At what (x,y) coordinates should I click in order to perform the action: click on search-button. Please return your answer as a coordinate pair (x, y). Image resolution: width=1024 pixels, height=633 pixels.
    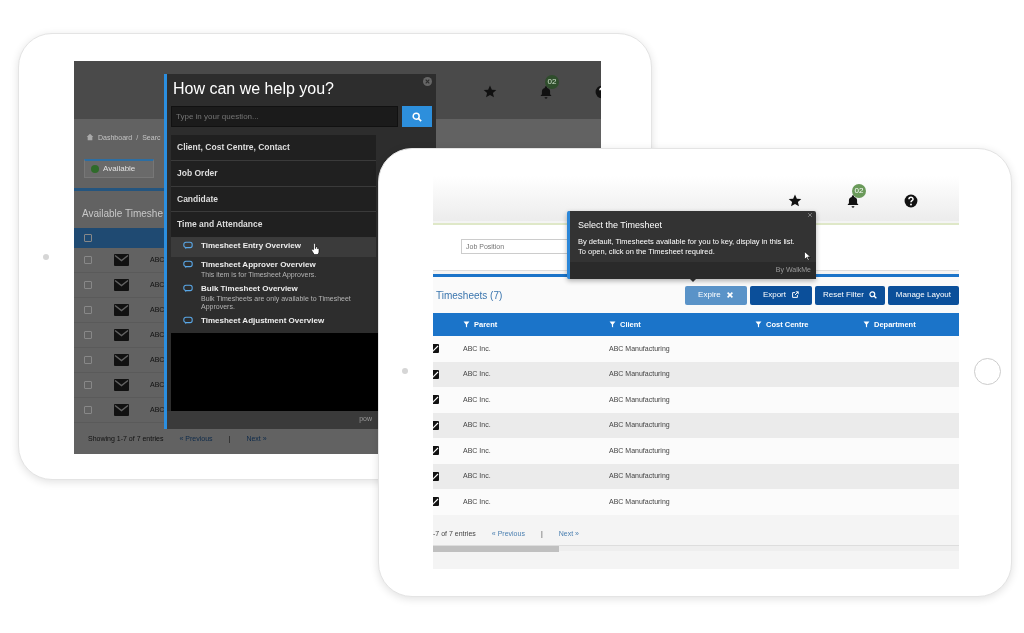
    Looking at the image, I should click on (417, 117).